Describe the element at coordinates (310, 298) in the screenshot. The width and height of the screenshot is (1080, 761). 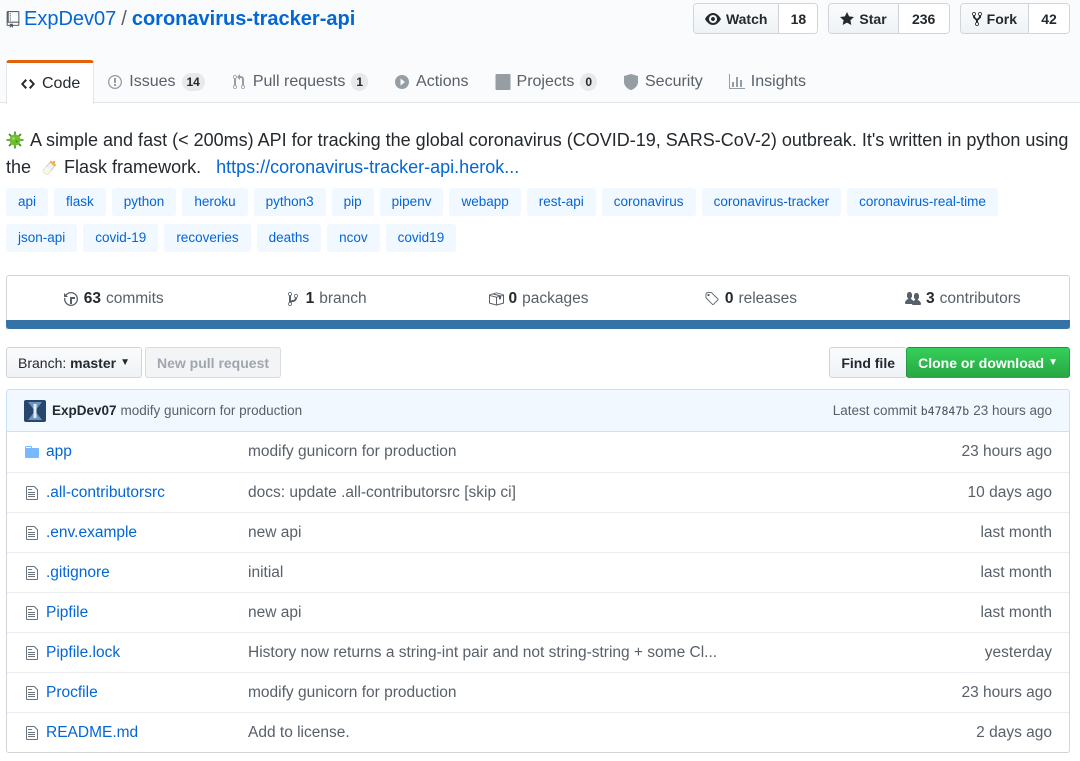
I see `branch-count: 1` at that location.